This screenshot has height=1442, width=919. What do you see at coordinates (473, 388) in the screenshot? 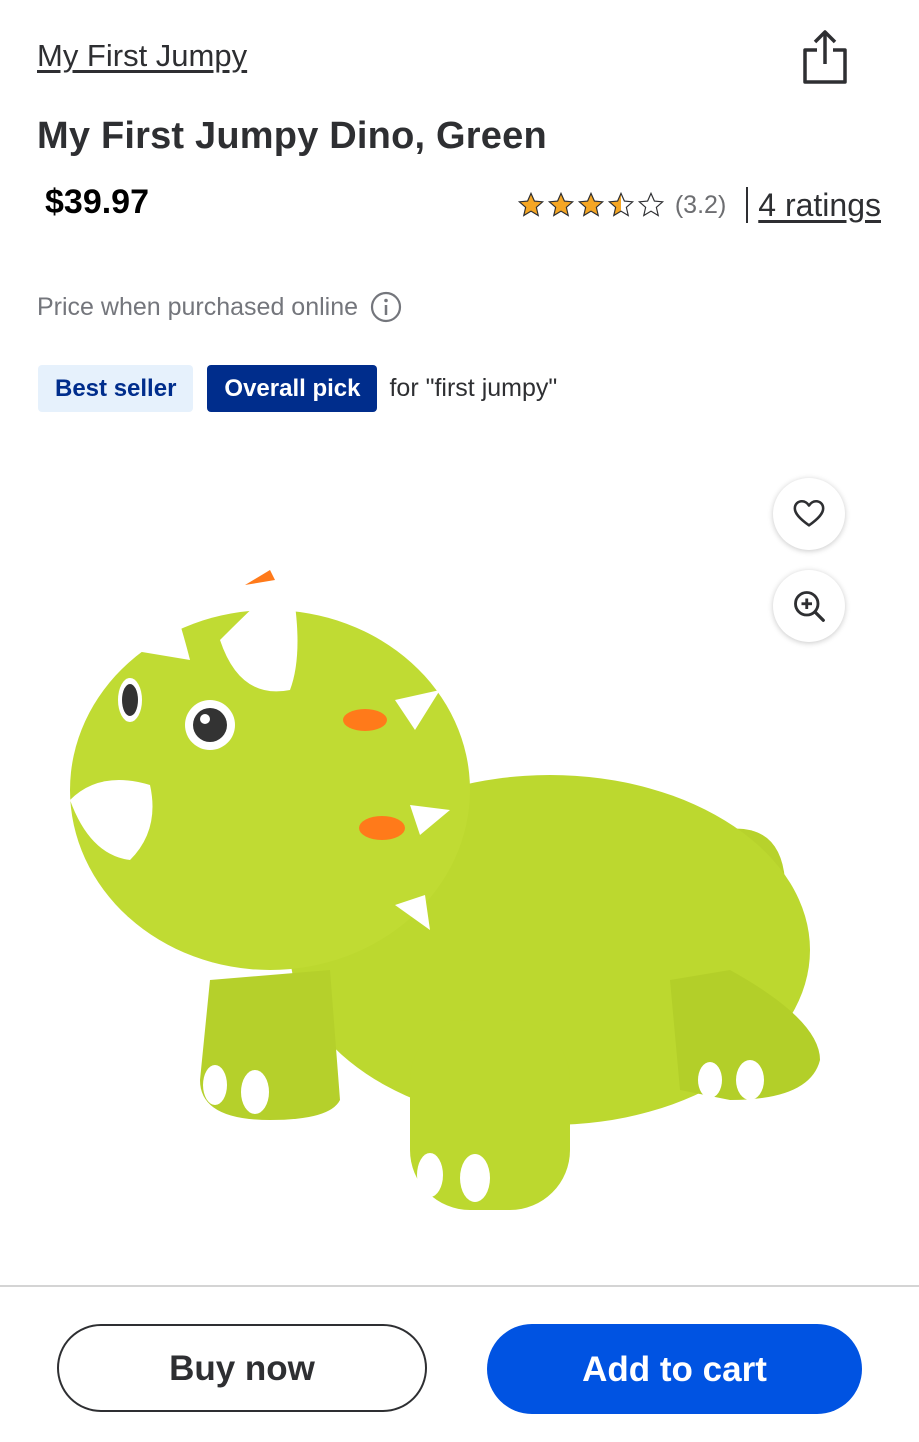
I see `badge-query-text: for "first jumpy"` at bounding box center [473, 388].